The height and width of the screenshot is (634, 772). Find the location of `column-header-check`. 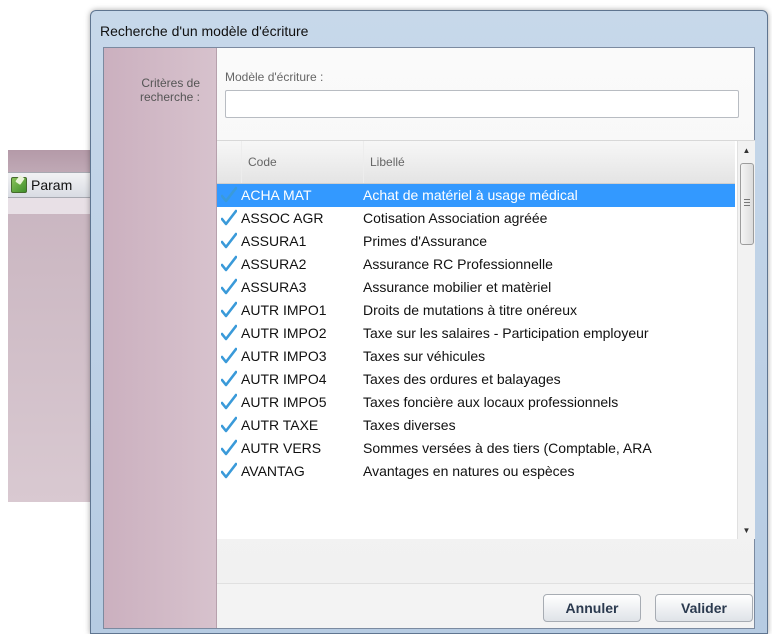

column-header-check is located at coordinates (229, 162).